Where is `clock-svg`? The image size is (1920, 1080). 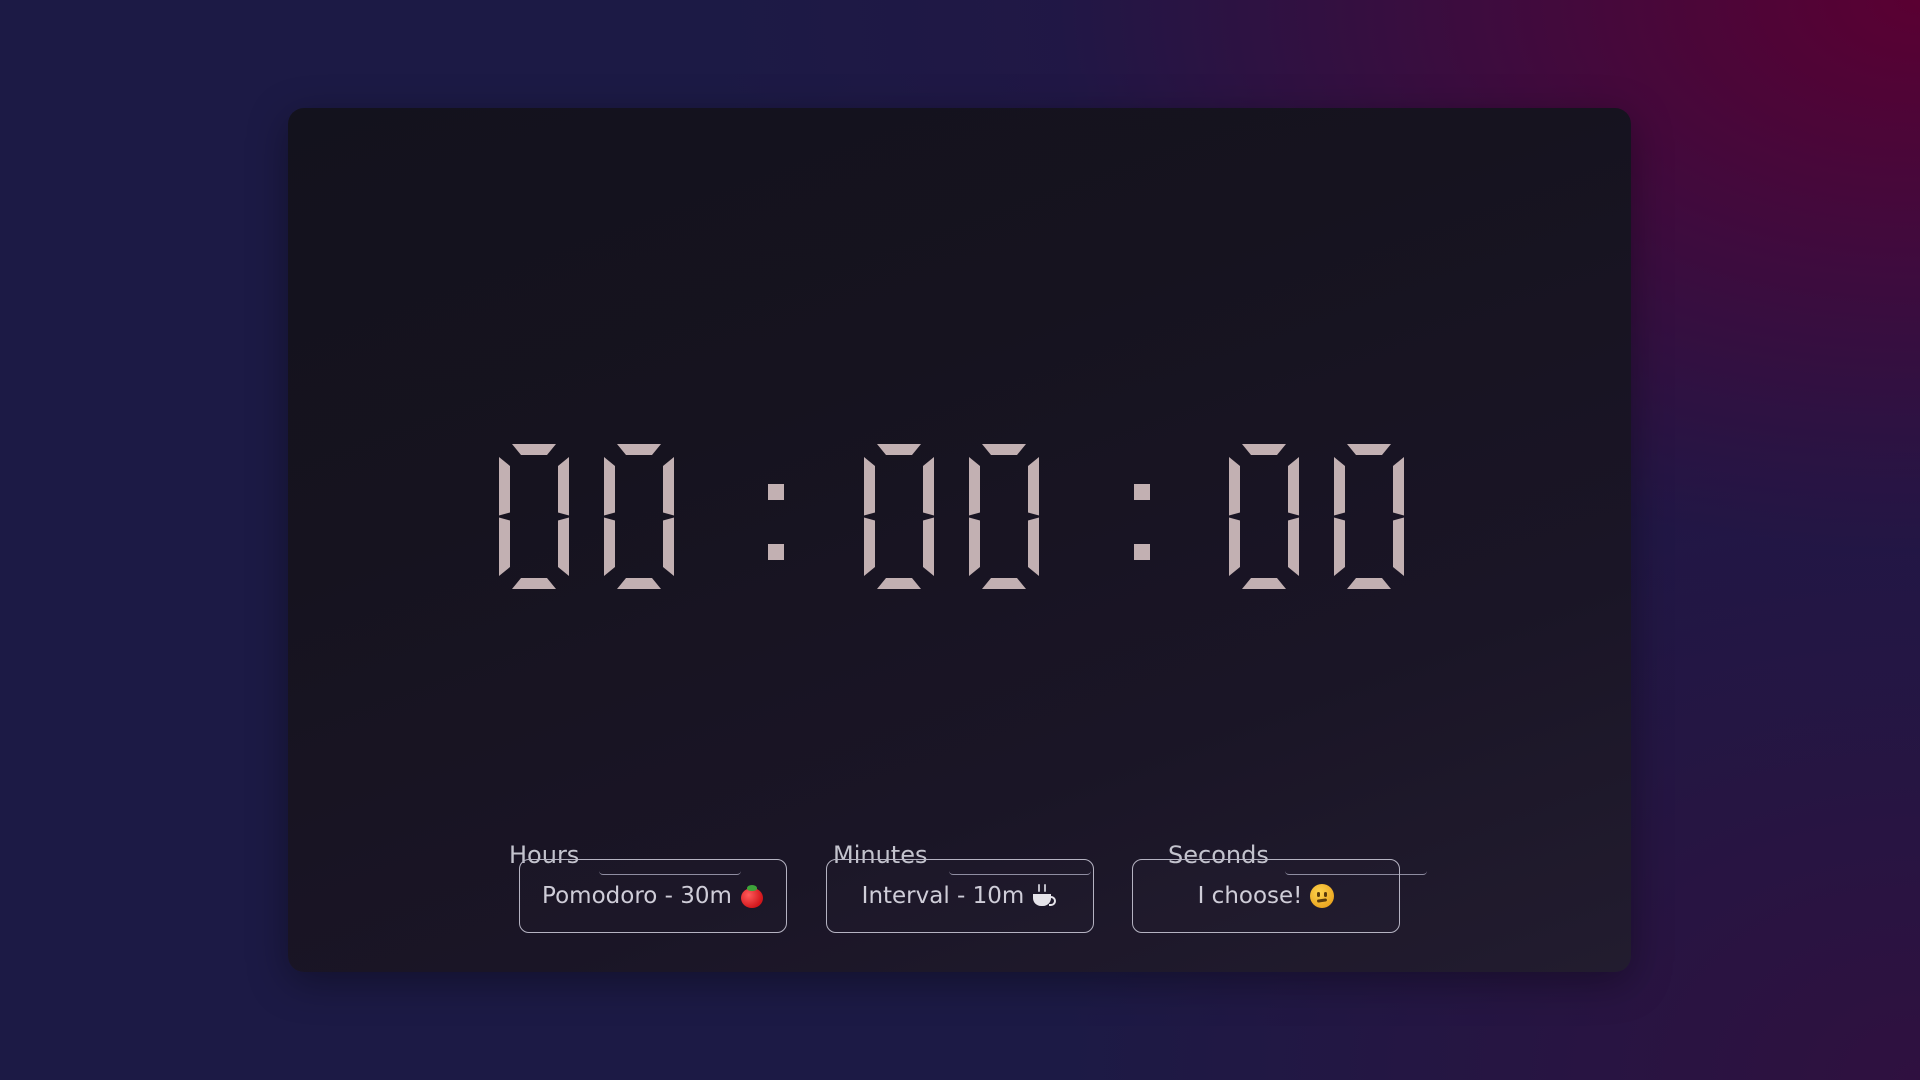
clock-svg is located at coordinates (951, 516).